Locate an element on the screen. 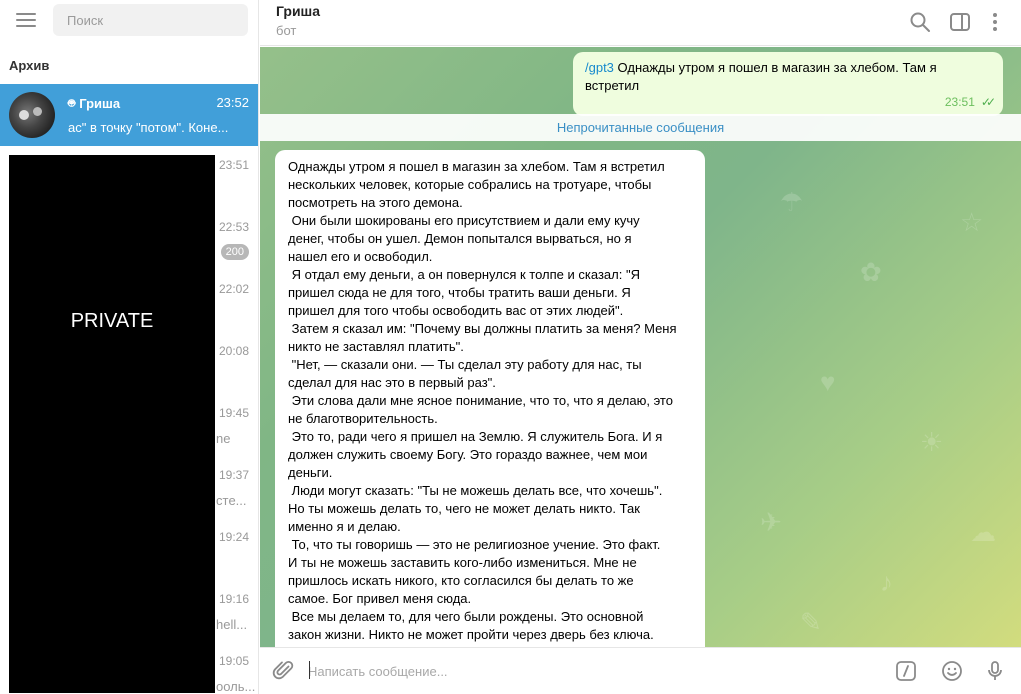 The height and width of the screenshot is (694, 1021). chat-title: Гриша is located at coordinates (298, 11).